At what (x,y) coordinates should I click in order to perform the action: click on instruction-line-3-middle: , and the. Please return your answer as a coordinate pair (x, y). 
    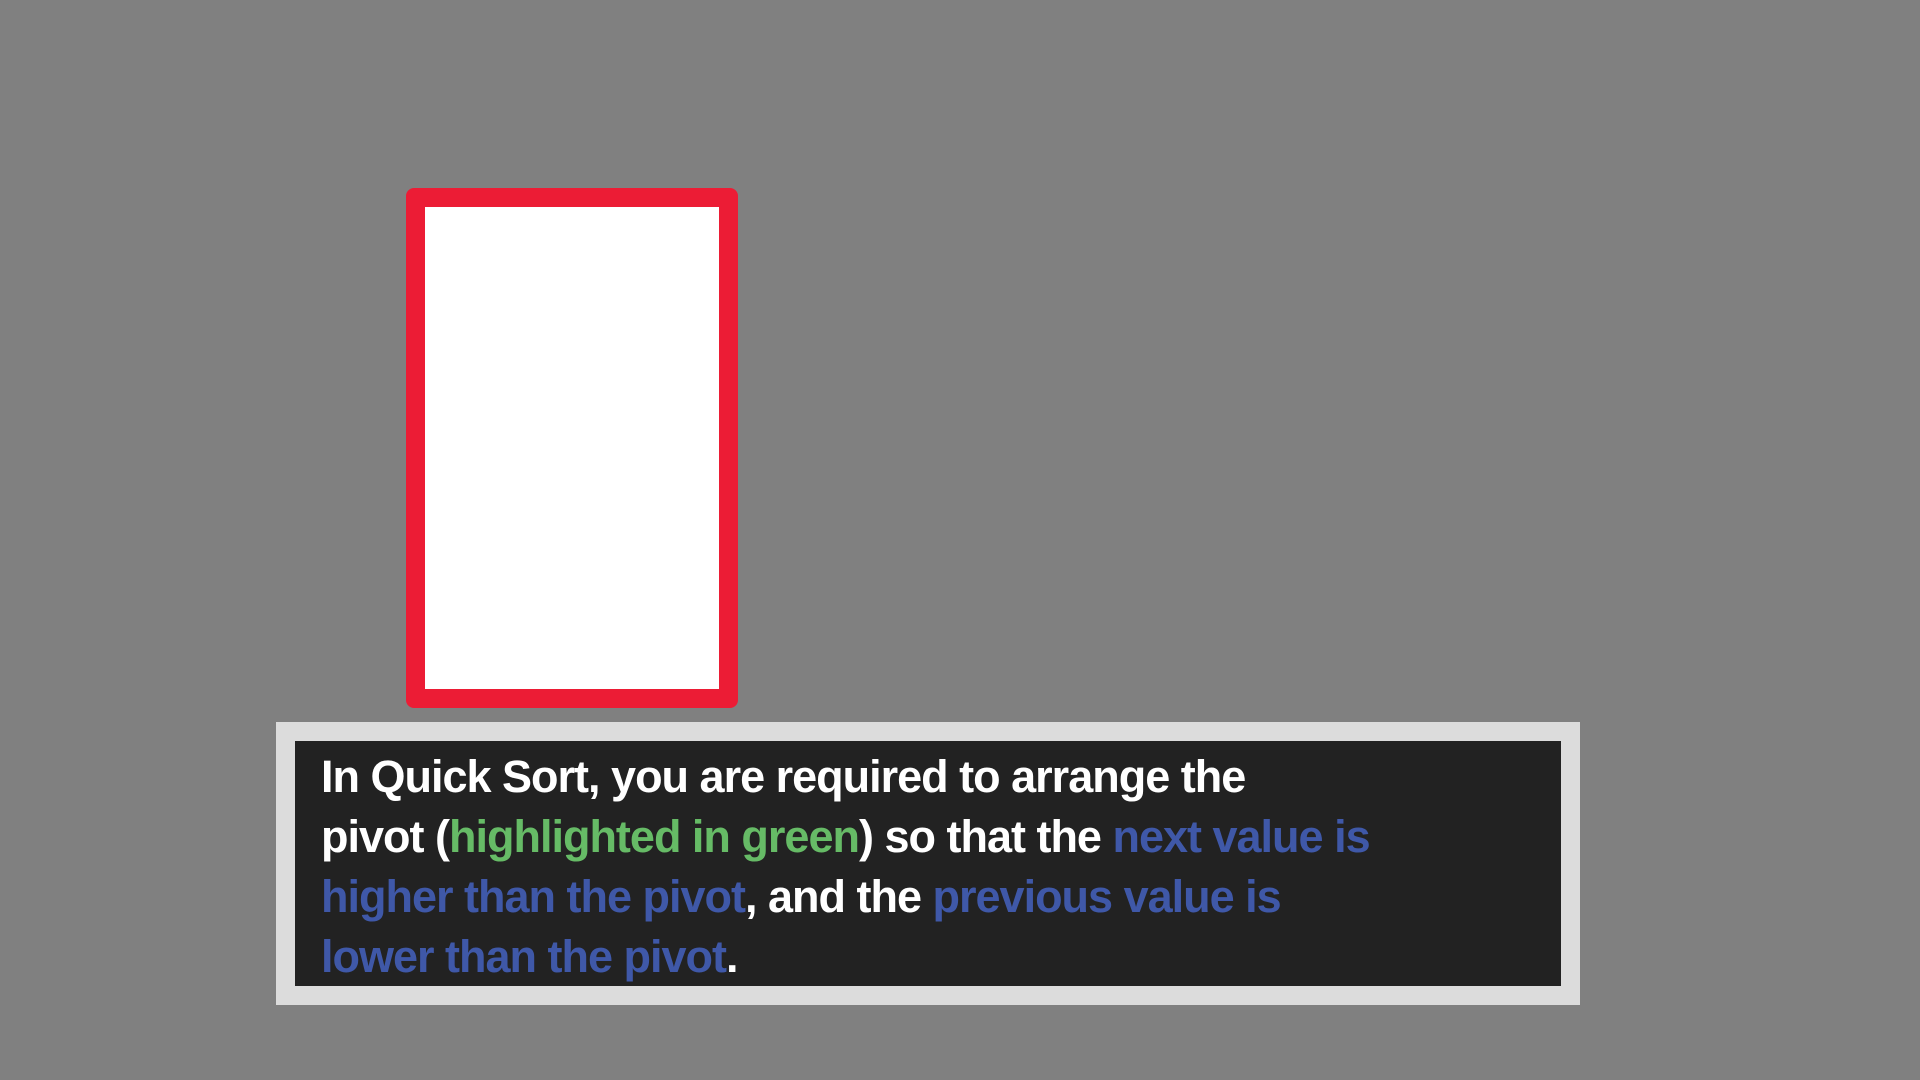
    Looking at the image, I should click on (839, 896).